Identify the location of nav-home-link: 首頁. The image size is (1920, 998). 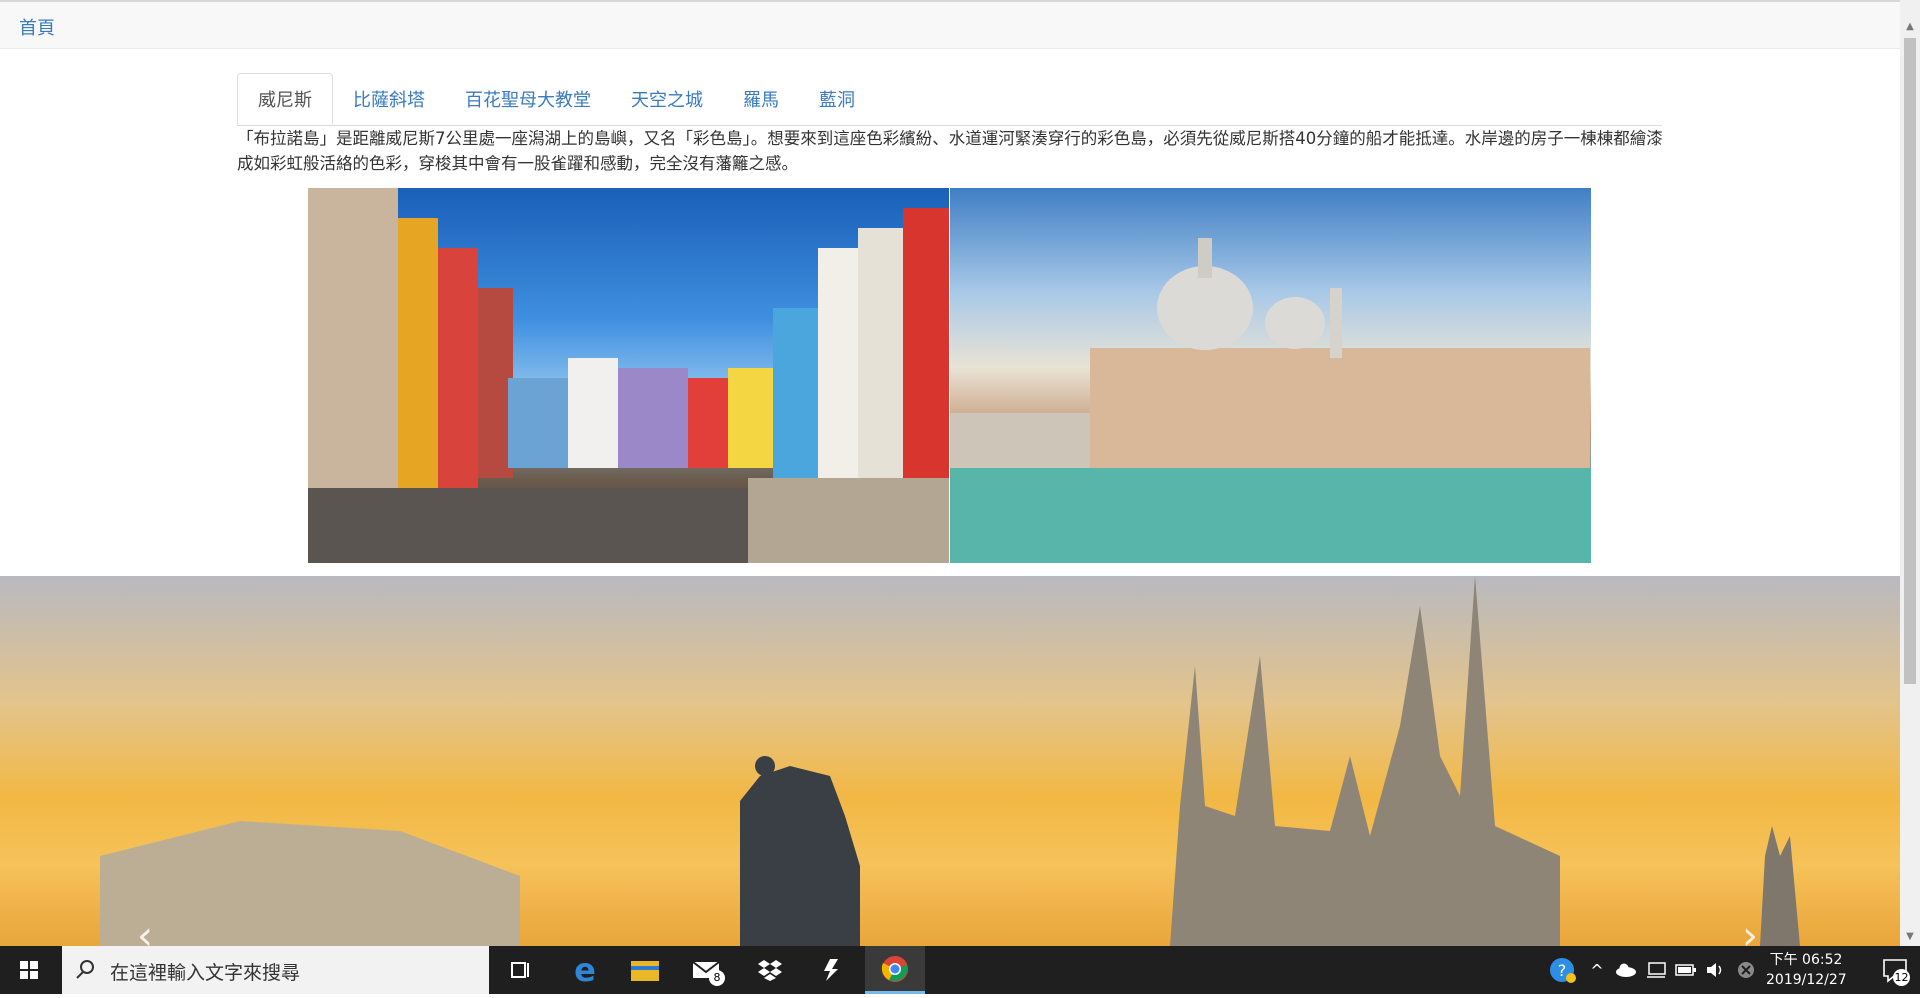
(37, 27).